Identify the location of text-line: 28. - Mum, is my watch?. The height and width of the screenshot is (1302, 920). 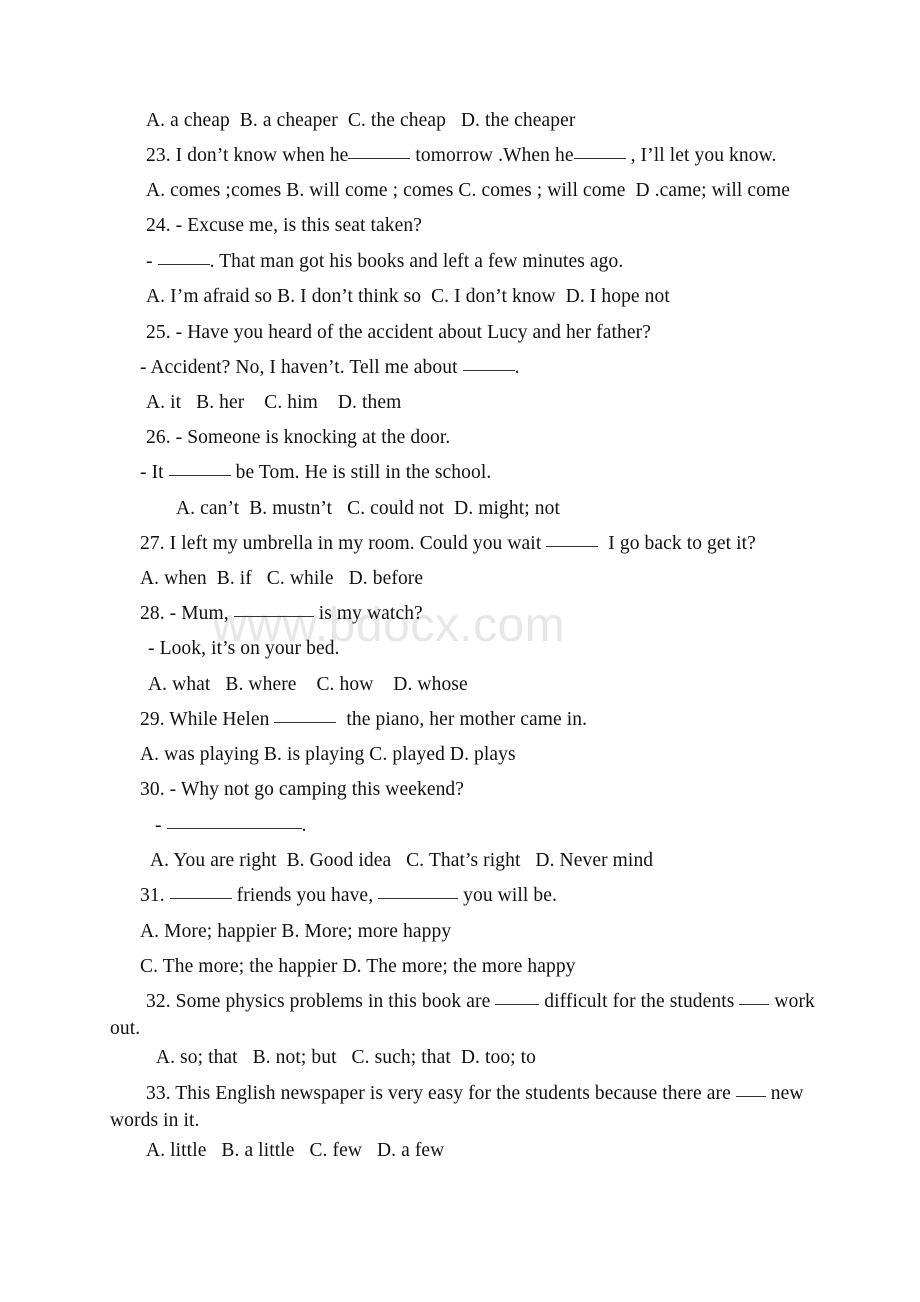
(281, 614).